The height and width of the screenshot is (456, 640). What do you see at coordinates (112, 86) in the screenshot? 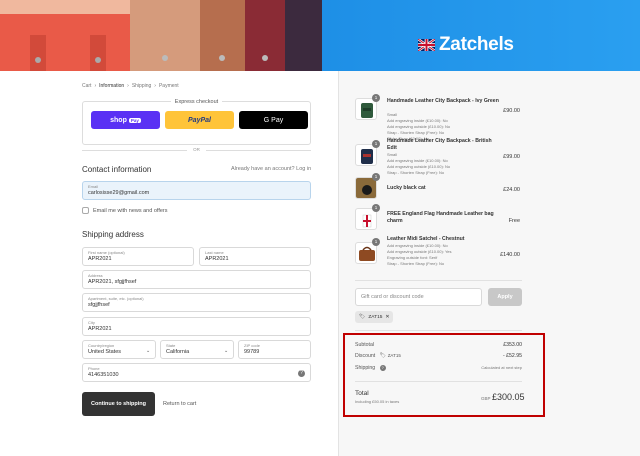
I see `breadcrumb-information: Information` at bounding box center [112, 86].